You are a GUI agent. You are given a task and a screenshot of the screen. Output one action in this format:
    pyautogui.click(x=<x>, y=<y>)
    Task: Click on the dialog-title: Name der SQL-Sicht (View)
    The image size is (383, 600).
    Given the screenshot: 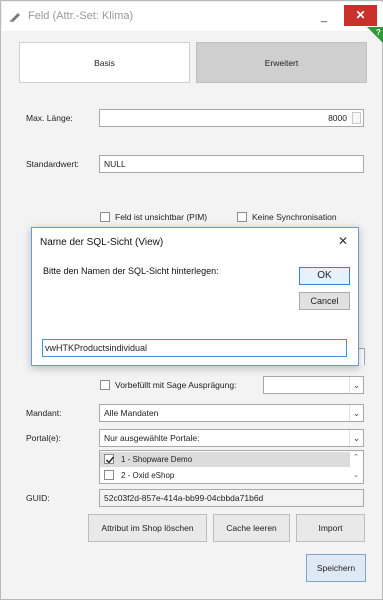 What is the action you would take?
    pyautogui.click(x=102, y=242)
    